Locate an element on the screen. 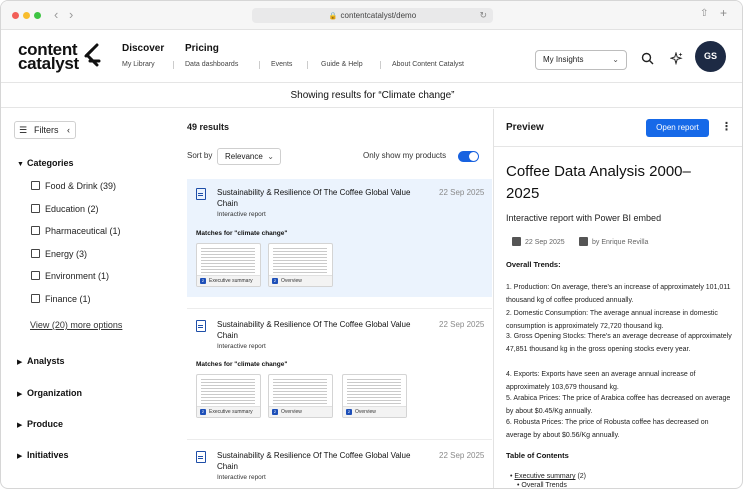  organization-section-toggle: ▶ Organization is located at coordinates (49, 393).